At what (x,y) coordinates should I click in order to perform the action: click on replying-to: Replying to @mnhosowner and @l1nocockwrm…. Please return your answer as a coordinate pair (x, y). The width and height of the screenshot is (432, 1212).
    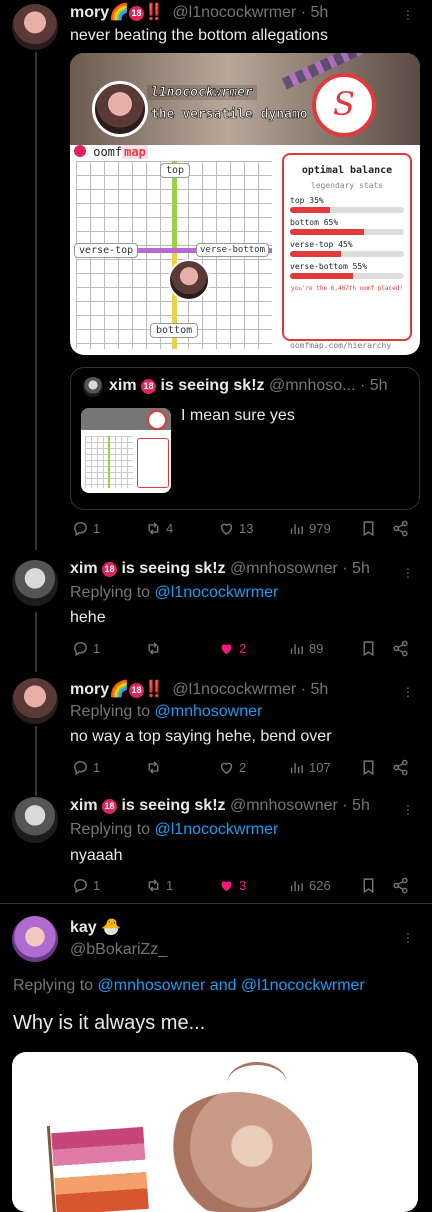
    Looking at the image, I should click on (189, 986).